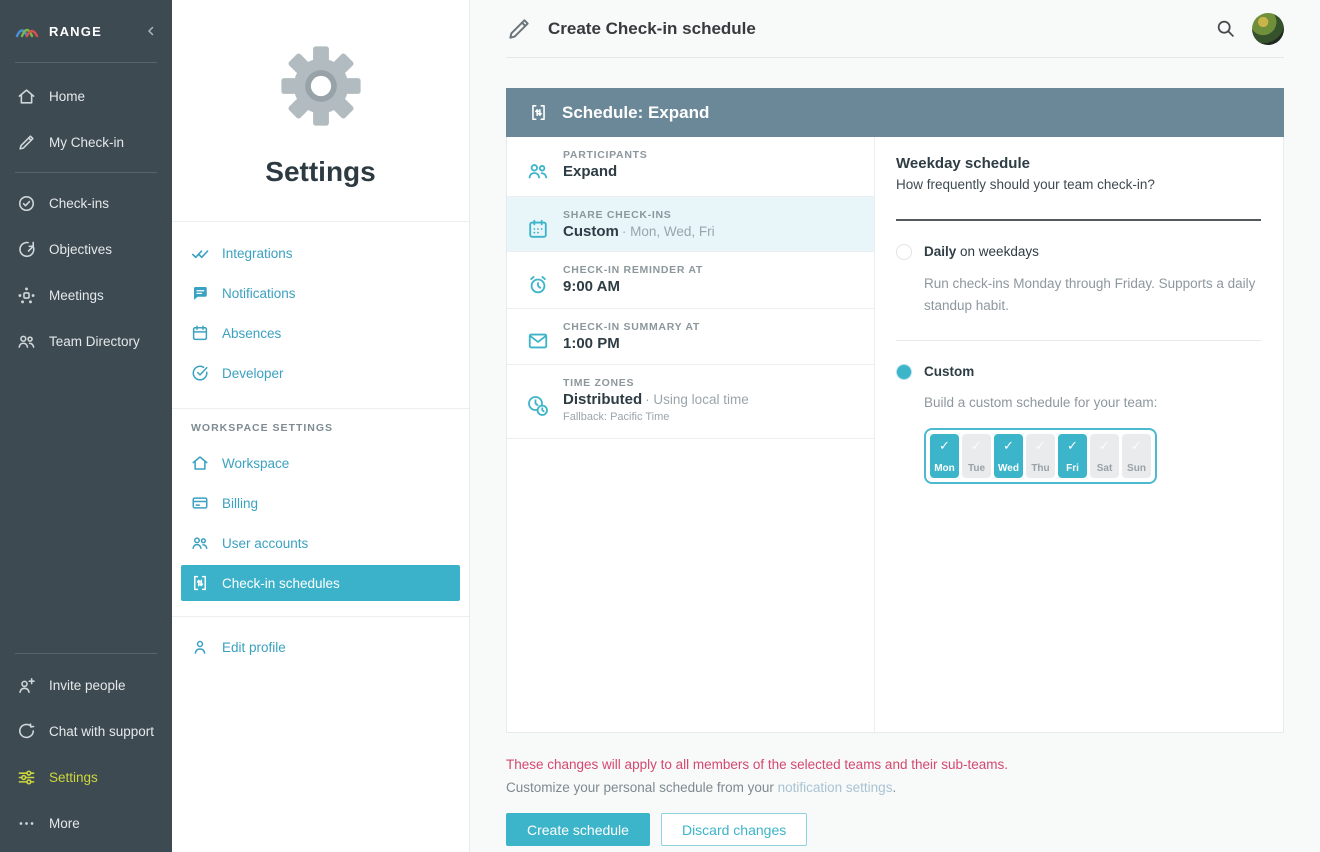  What do you see at coordinates (27, 31) in the screenshot?
I see `range-logo-icon` at bounding box center [27, 31].